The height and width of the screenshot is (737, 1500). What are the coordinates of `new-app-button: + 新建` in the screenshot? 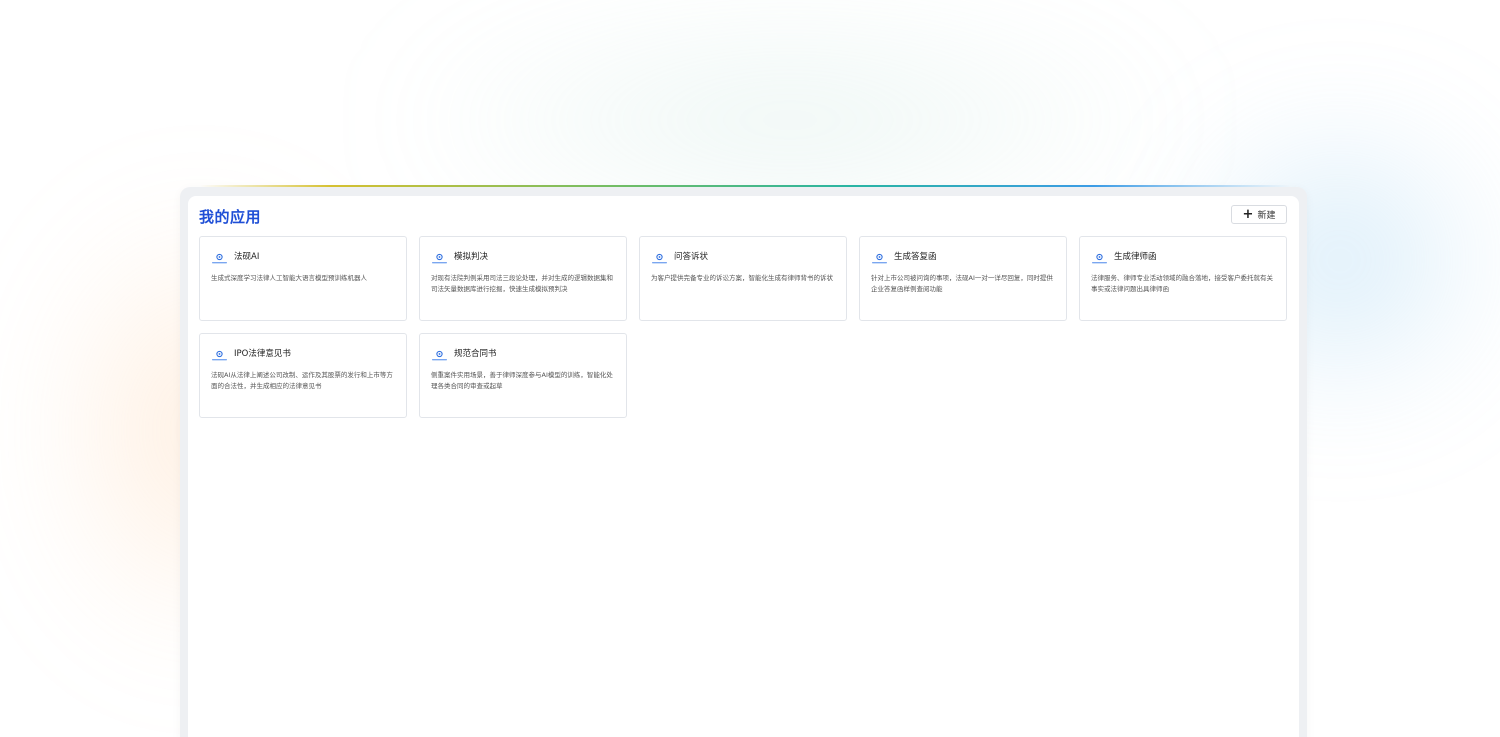 It's located at (1259, 214).